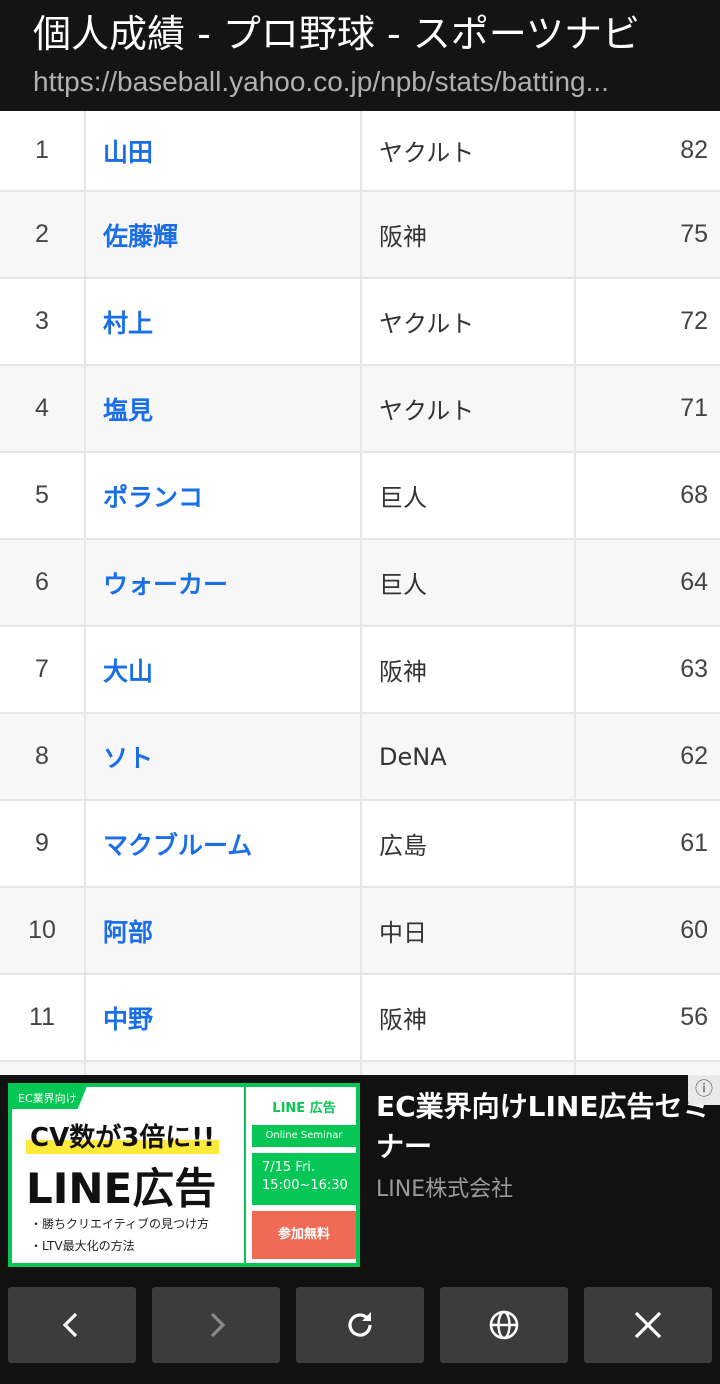 This screenshot has width=720, height=1384. What do you see at coordinates (304, 1136) in the screenshot?
I see `ad-seminar-label: Online Seminar` at bounding box center [304, 1136].